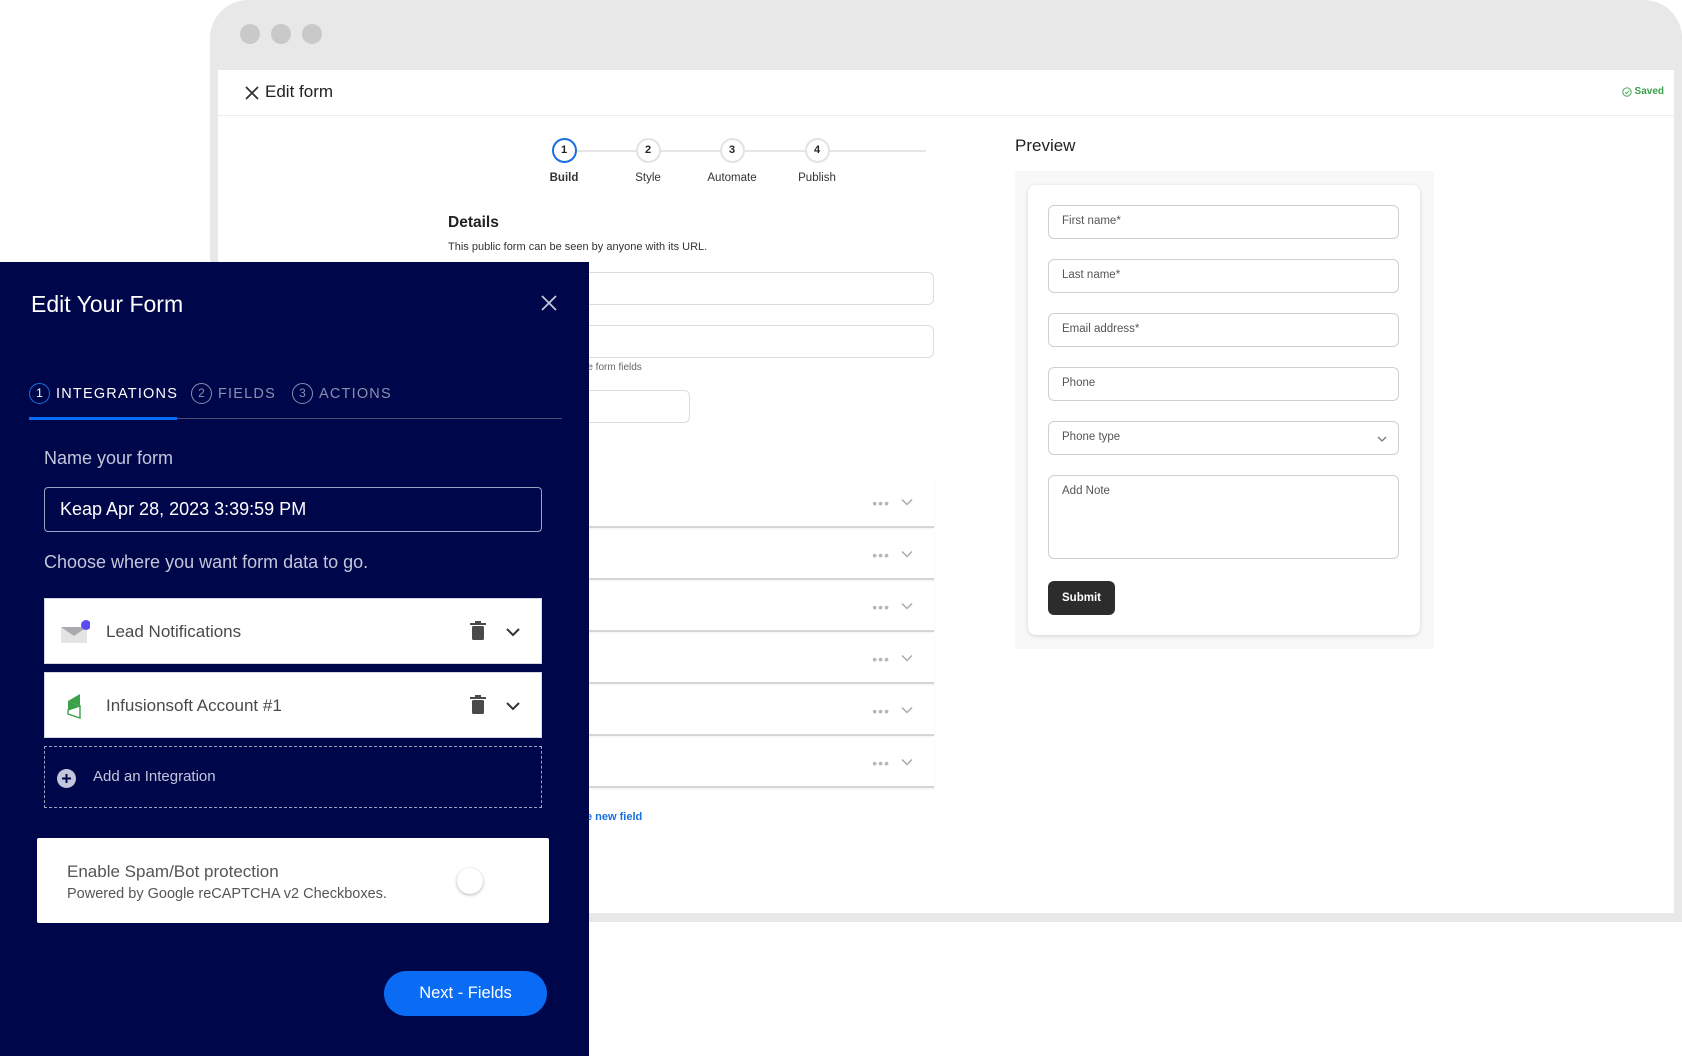 The width and height of the screenshot is (1682, 1056). What do you see at coordinates (293, 509) in the screenshot?
I see `form-name-input: Keap Apr 28, 2023 3:39:59 PM` at bounding box center [293, 509].